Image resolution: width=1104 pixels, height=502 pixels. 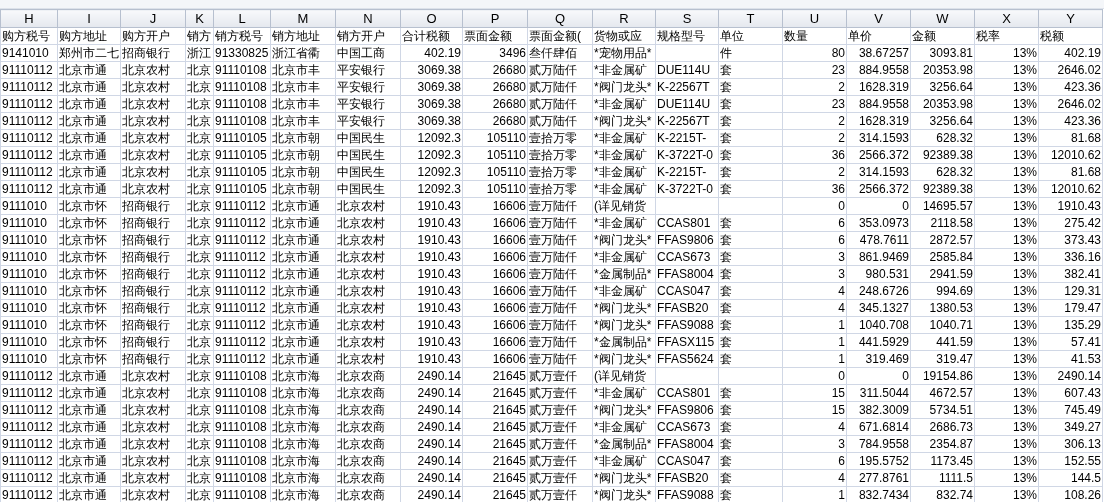 I want to click on table-cell: CCAS047, so click(x=687, y=461).